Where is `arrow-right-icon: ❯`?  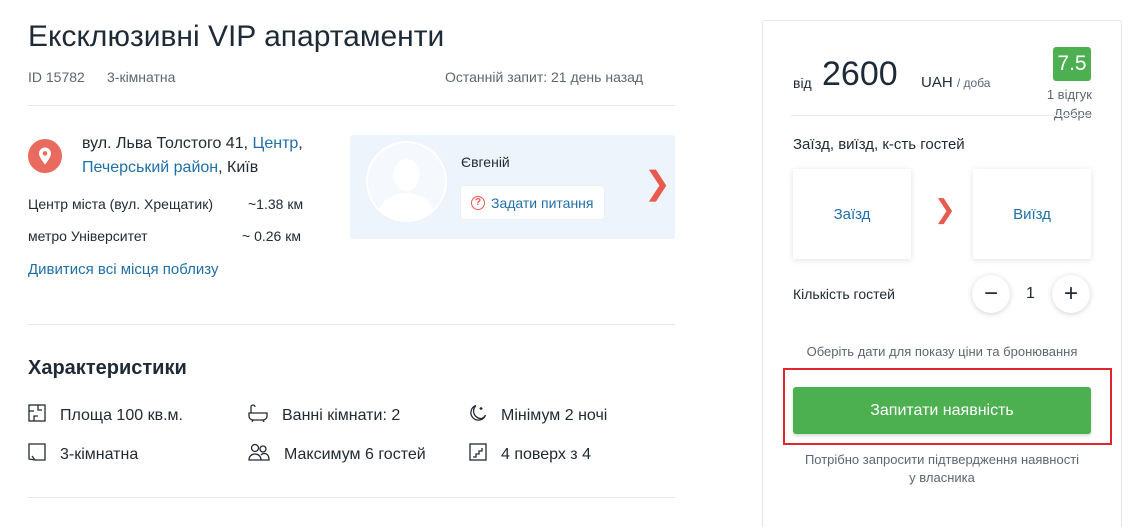
arrow-right-icon: ❯ is located at coordinates (945, 210).